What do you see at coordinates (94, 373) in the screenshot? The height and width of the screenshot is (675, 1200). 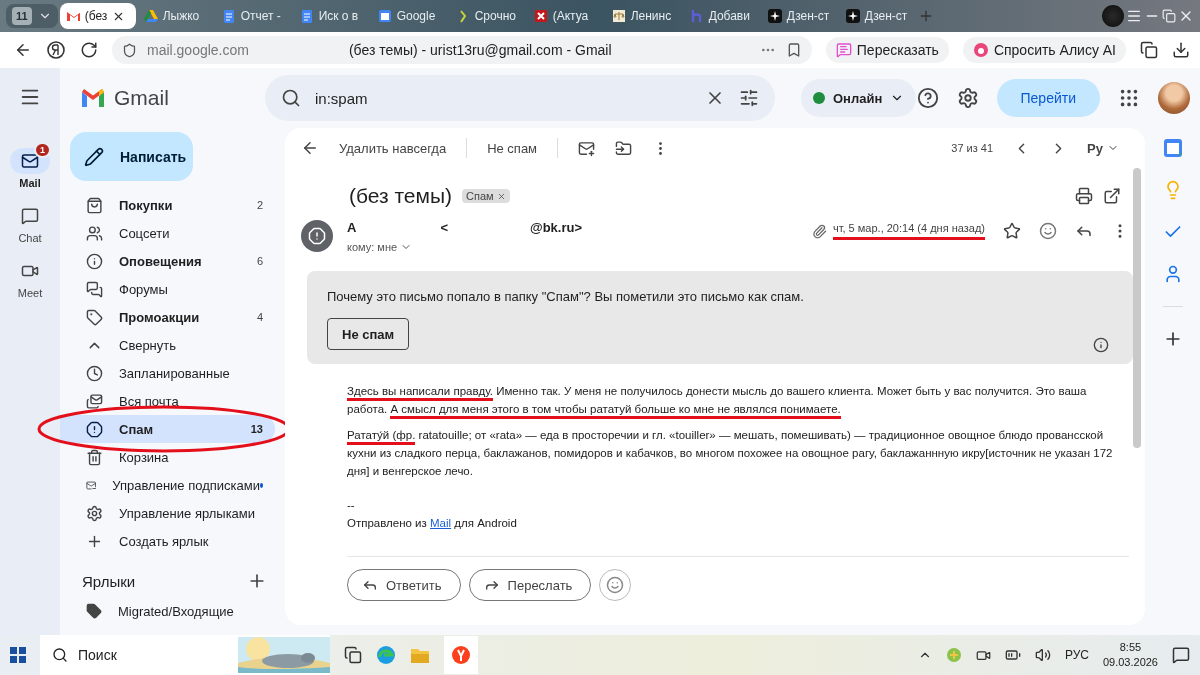 I see `clock-icon` at bounding box center [94, 373].